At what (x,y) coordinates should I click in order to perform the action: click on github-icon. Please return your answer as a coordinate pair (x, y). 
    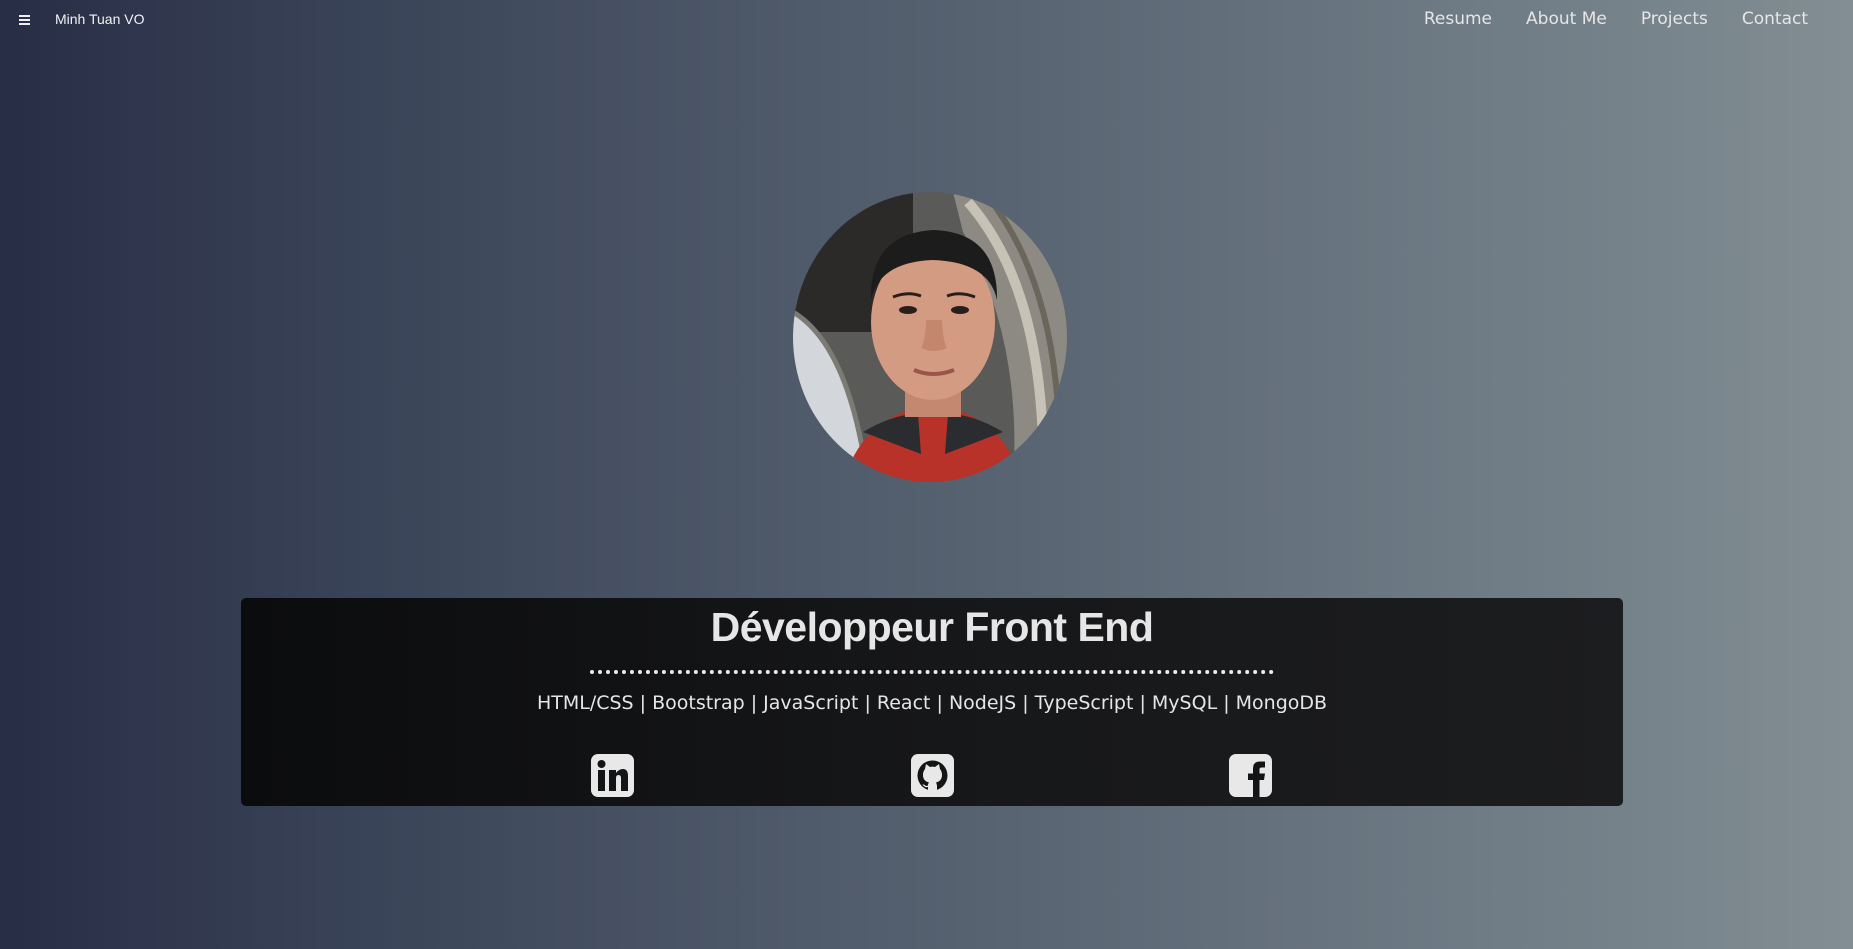
    Looking at the image, I should click on (932, 775).